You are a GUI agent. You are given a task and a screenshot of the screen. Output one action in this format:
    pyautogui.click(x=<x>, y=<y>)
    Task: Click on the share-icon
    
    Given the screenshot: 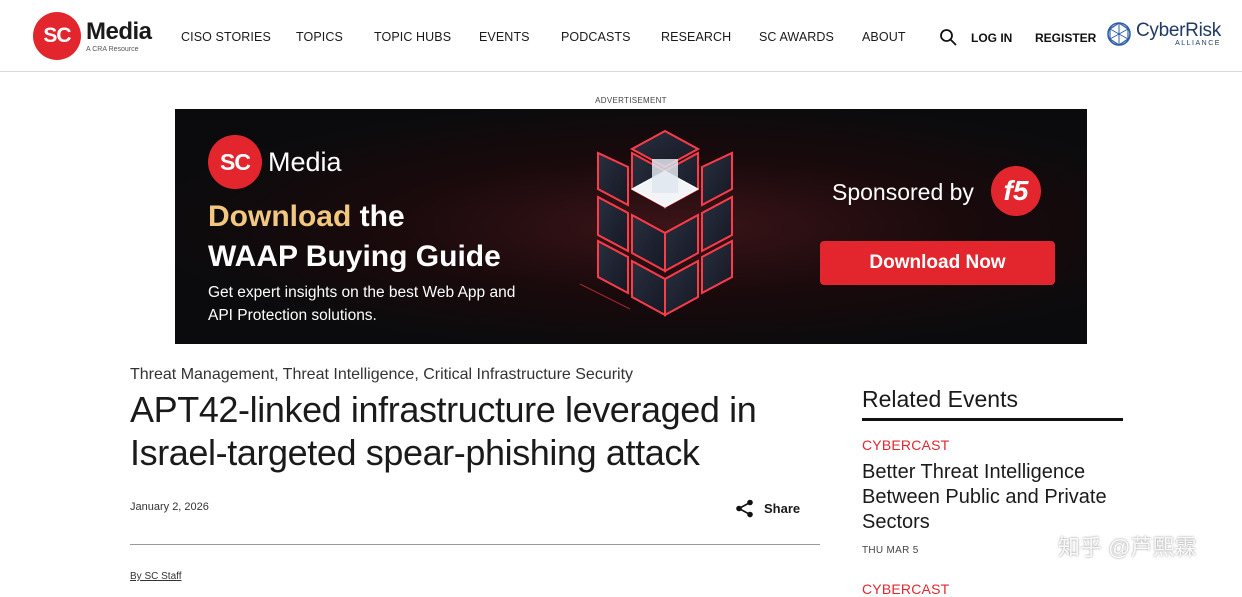 What is the action you would take?
    pyautogui.click(x=744, y=508)
    